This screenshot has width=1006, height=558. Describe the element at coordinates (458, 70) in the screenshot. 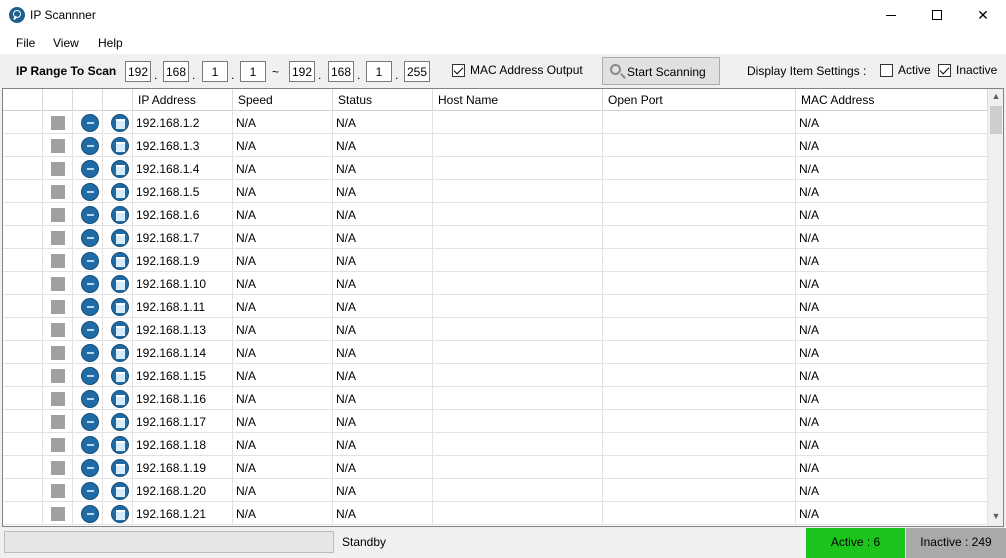

I see `mac-output-checkbox` at that location.